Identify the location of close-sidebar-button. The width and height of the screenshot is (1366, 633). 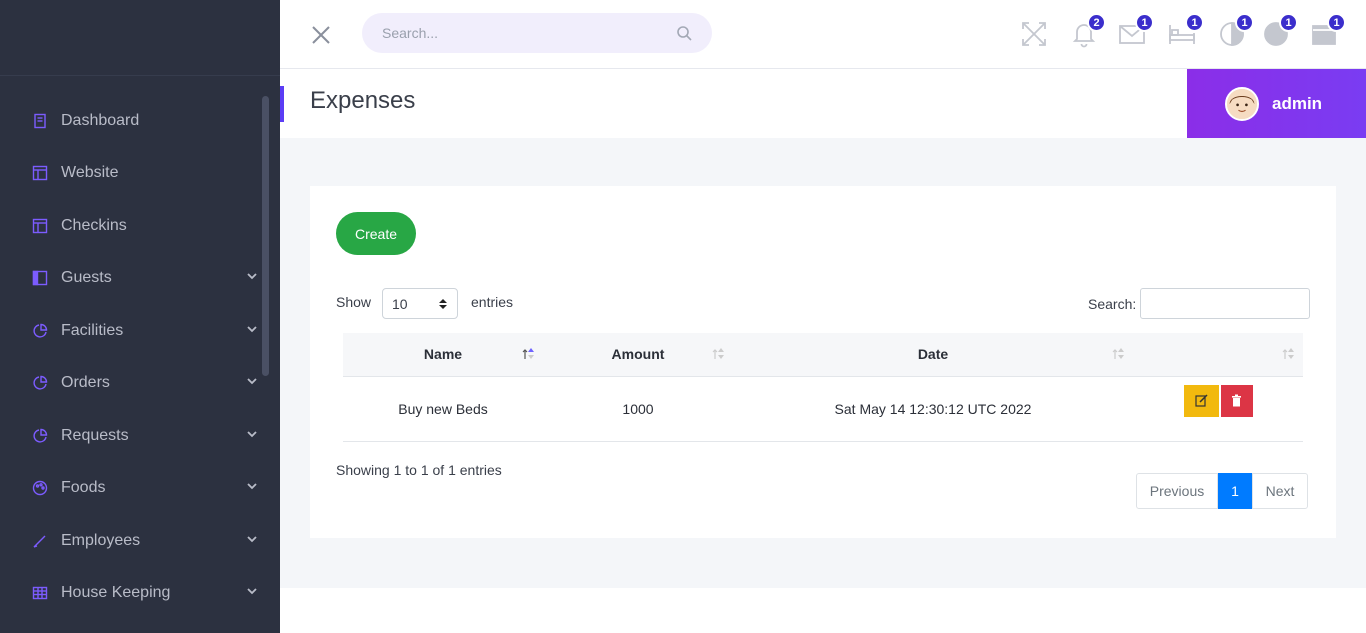
(321, 35).